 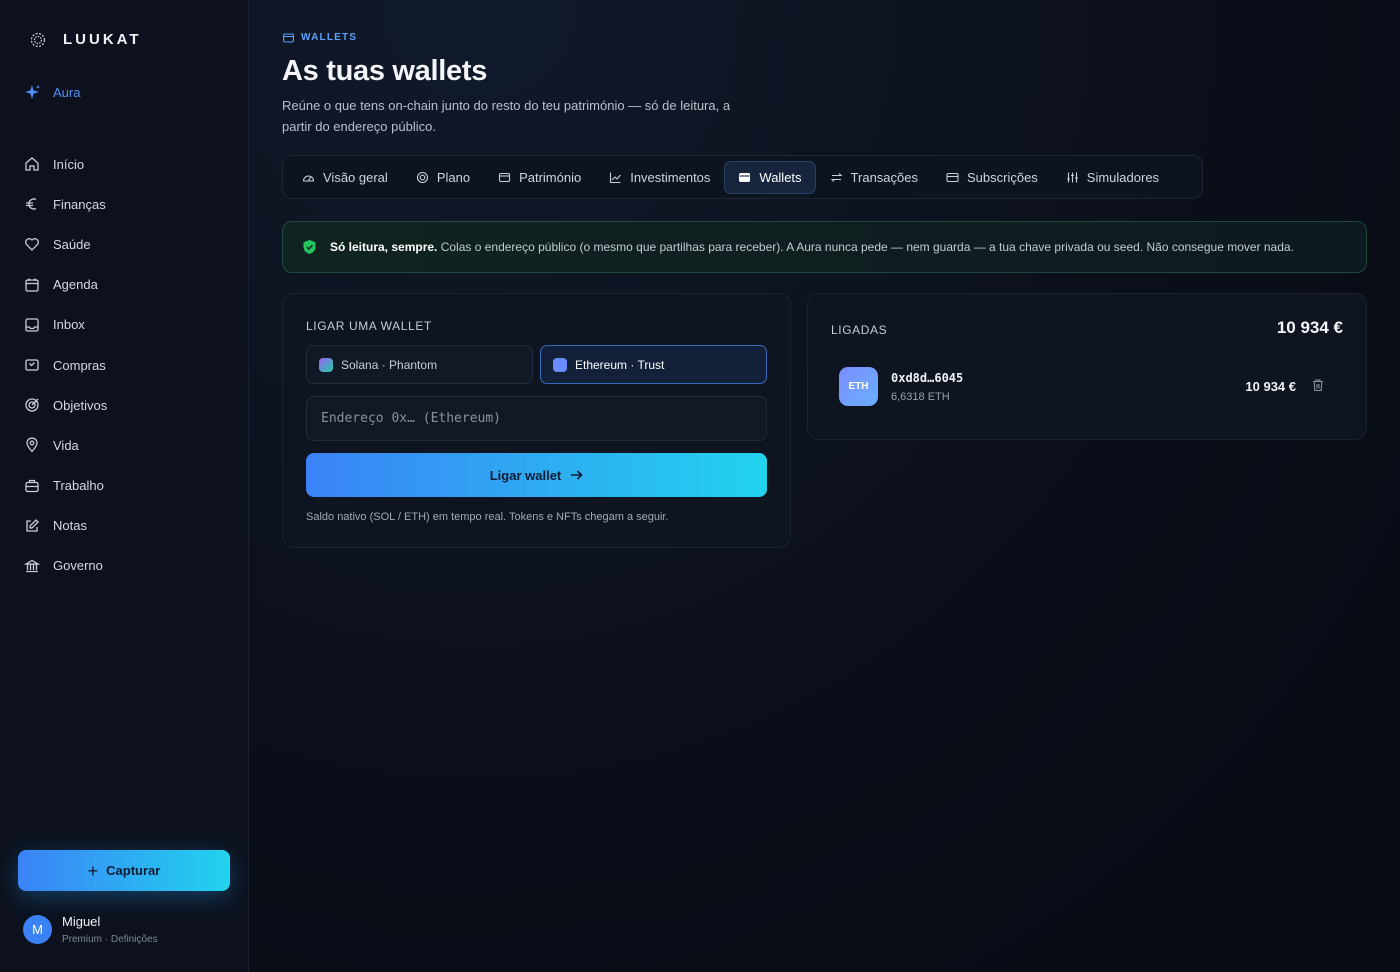 I want to click on sidebar-item-vida: Vida, so click(x=129, y=445).